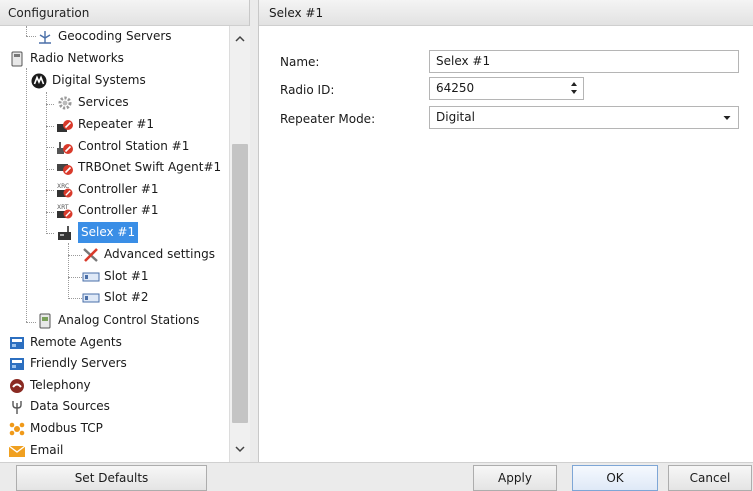  Describe the element at coordinates (65, 125) in the screenshot. I see `repeater-icon` at that location.